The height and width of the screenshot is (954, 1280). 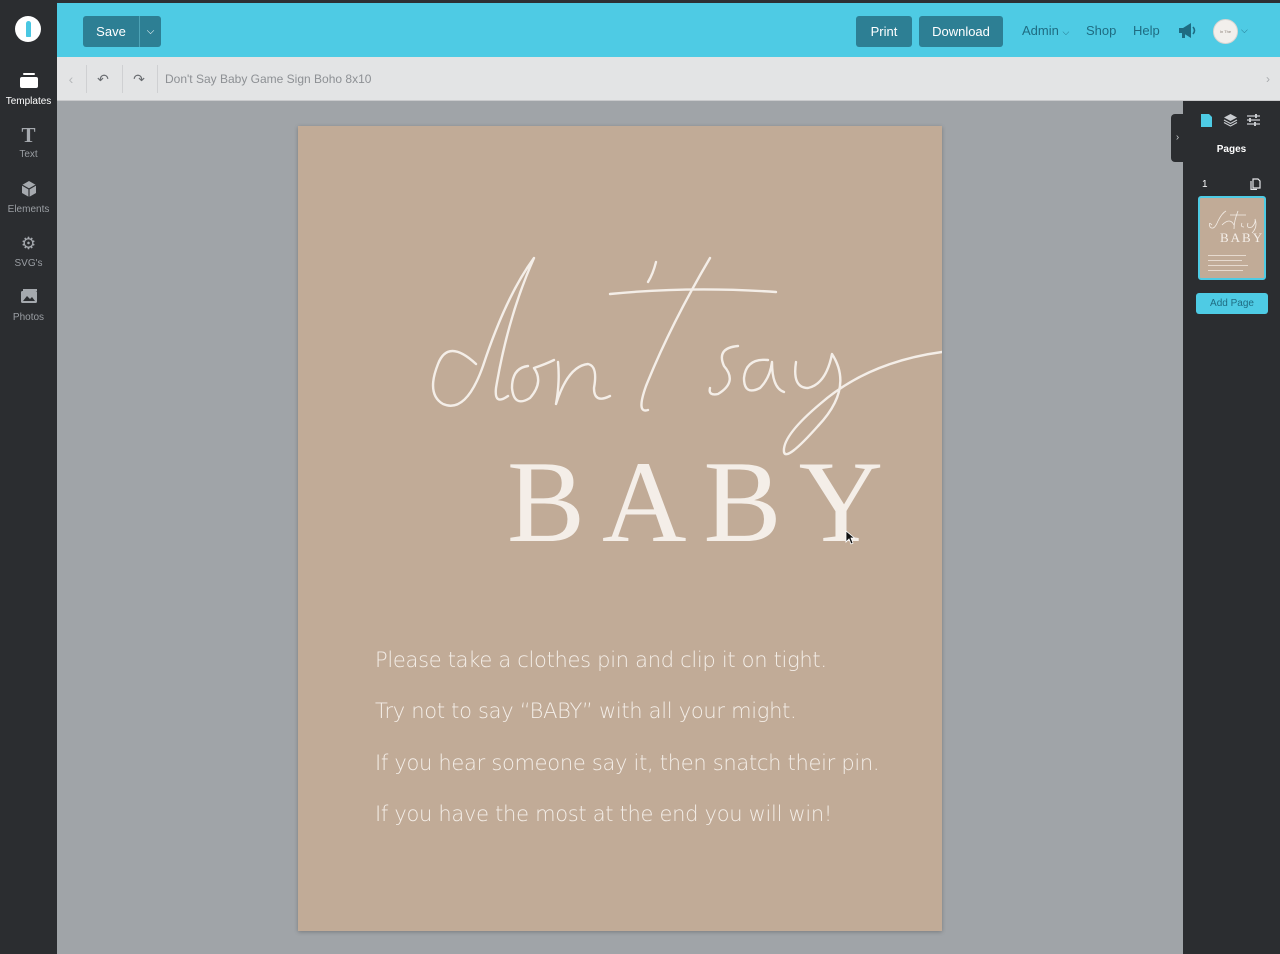 I want to click on sidebar-item-label: Photos, so click(x=28, y=317).